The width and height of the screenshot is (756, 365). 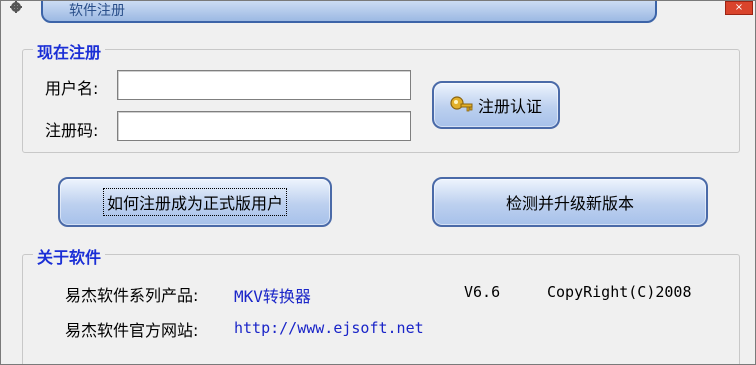 I want to click on title-bar: 软件注册 ×, so click(x=378, y=12).